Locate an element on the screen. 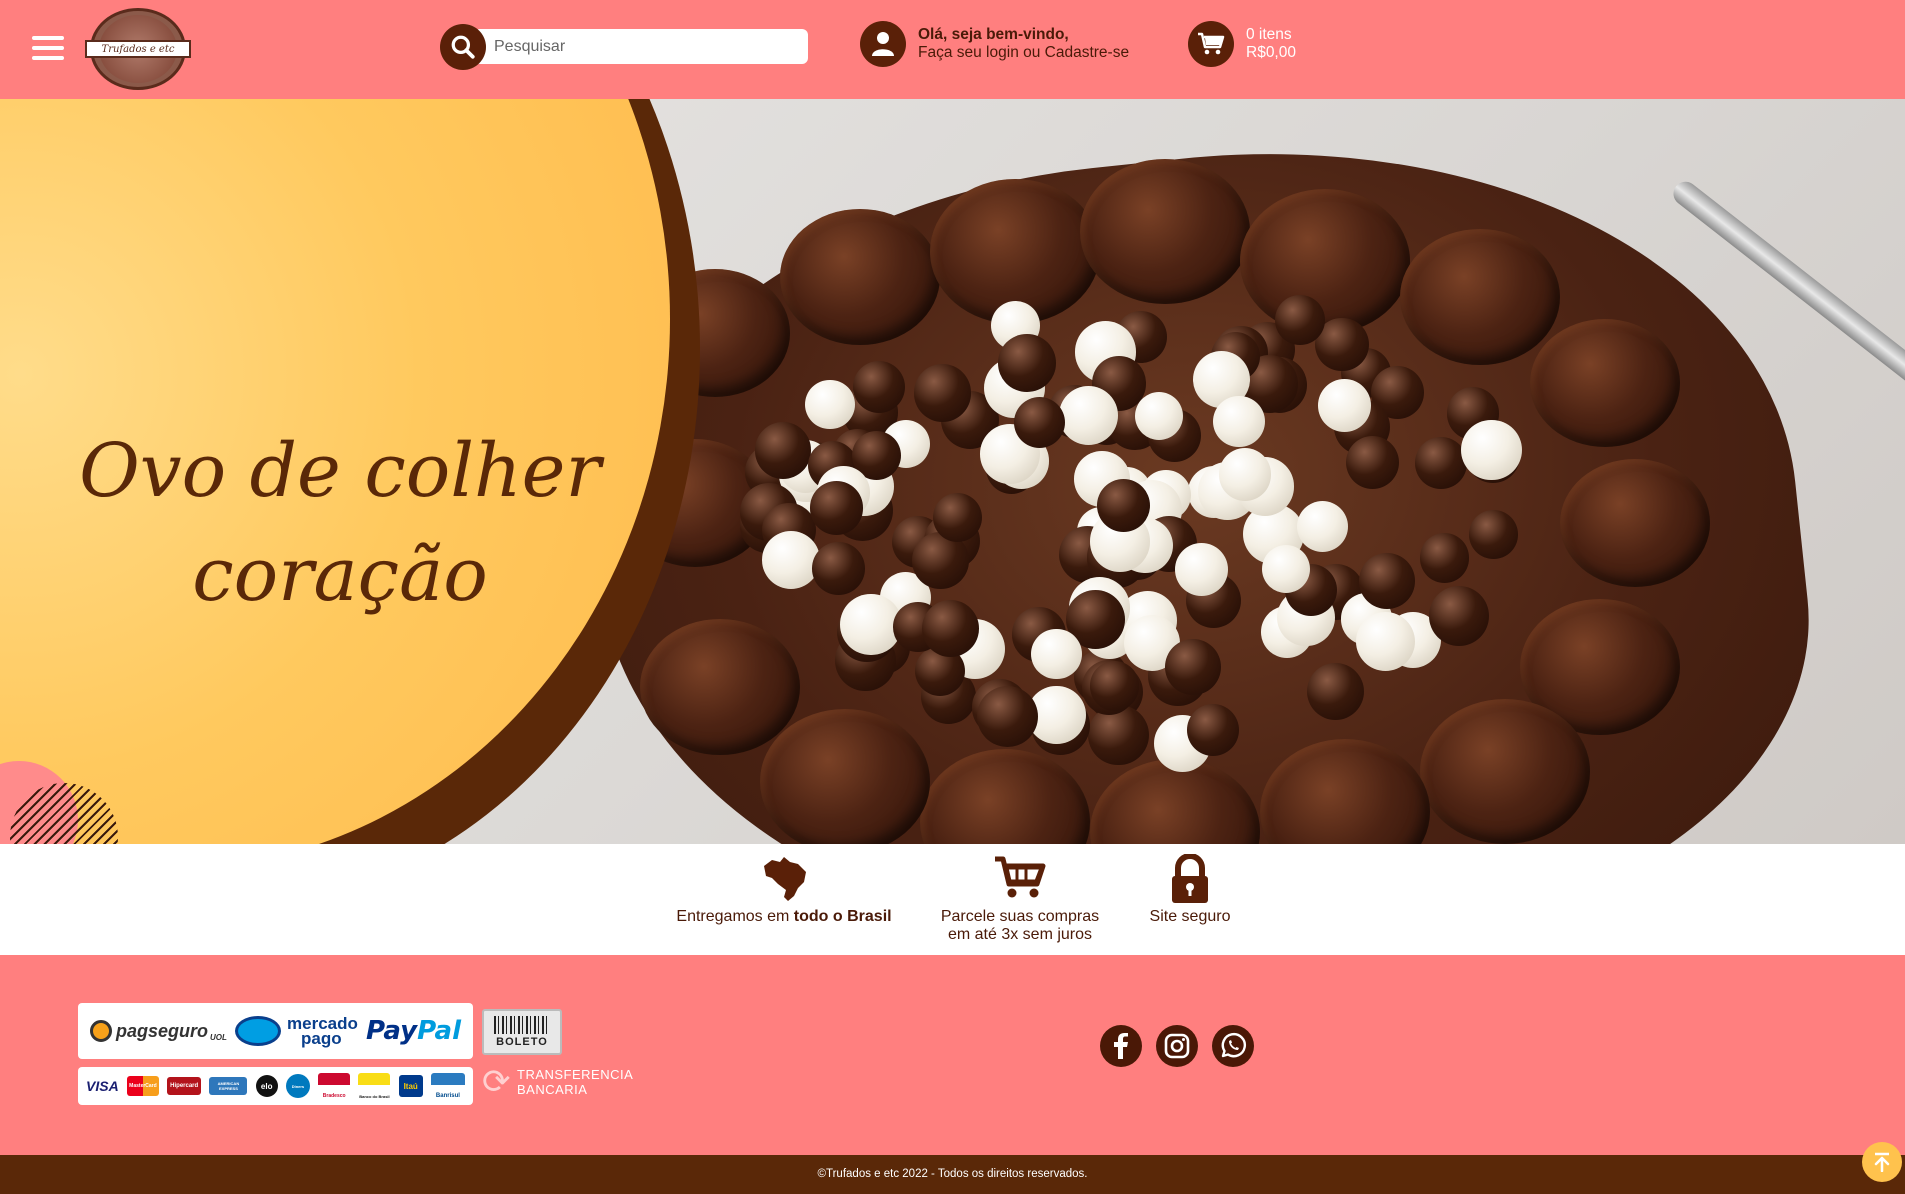  bank-transfer-logo: ⟳ TRANSFERENCIA BANCARIA is located at coordinates (558, 1081).